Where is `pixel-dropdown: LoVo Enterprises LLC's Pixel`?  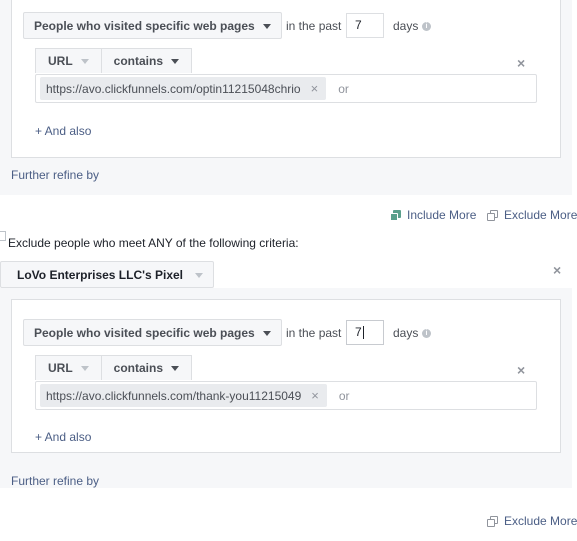 pixel-dropdown: LoVo Enterprises LLC's Pixel is located at coordinates (107, 274).